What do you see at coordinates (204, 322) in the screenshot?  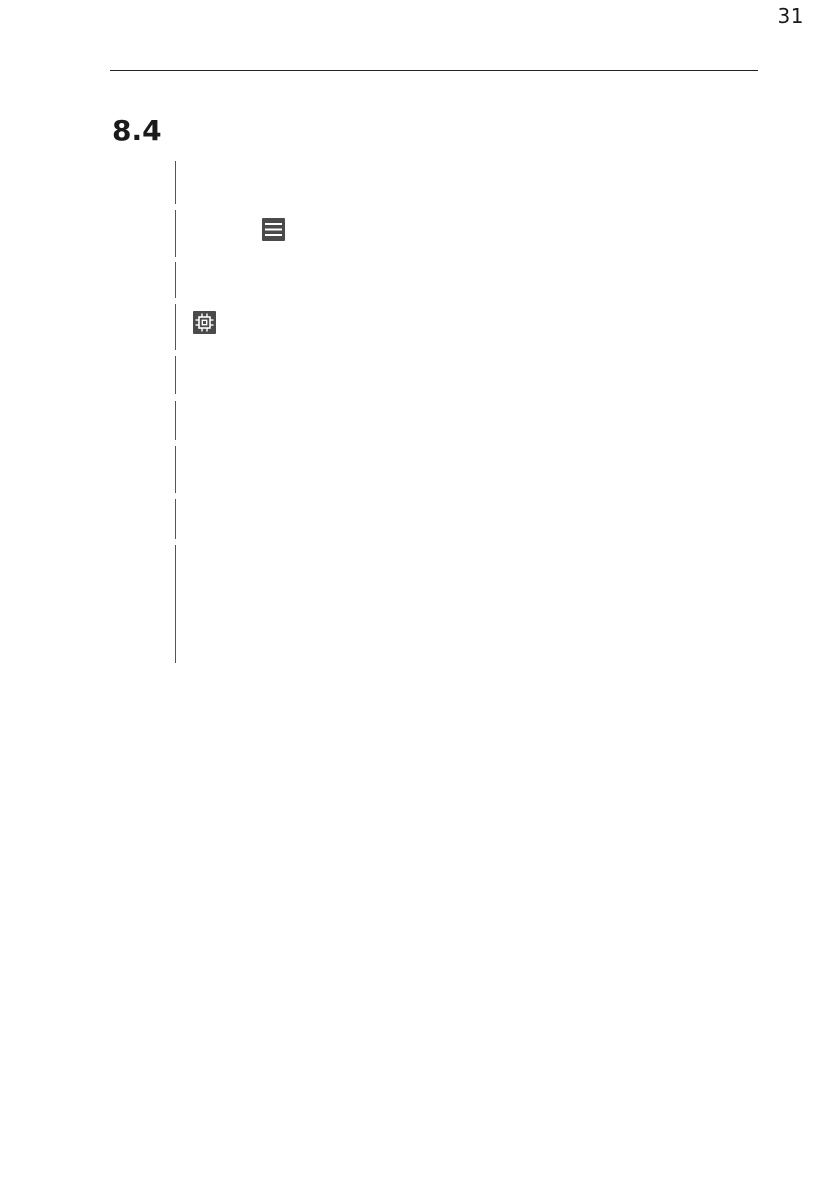 I see `chip-icon` at bounding box center [204, 322].